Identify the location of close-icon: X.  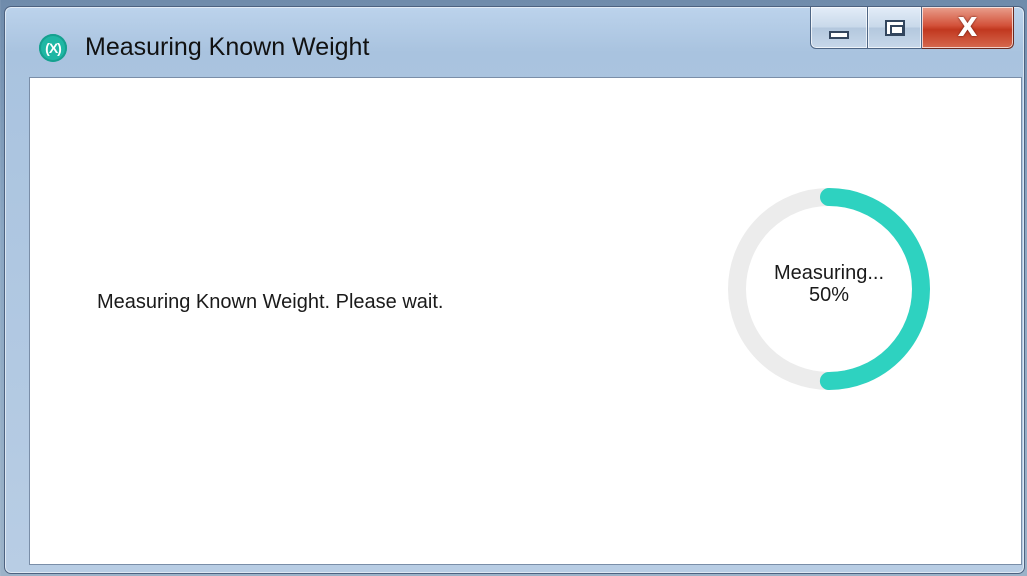
(967, 27).